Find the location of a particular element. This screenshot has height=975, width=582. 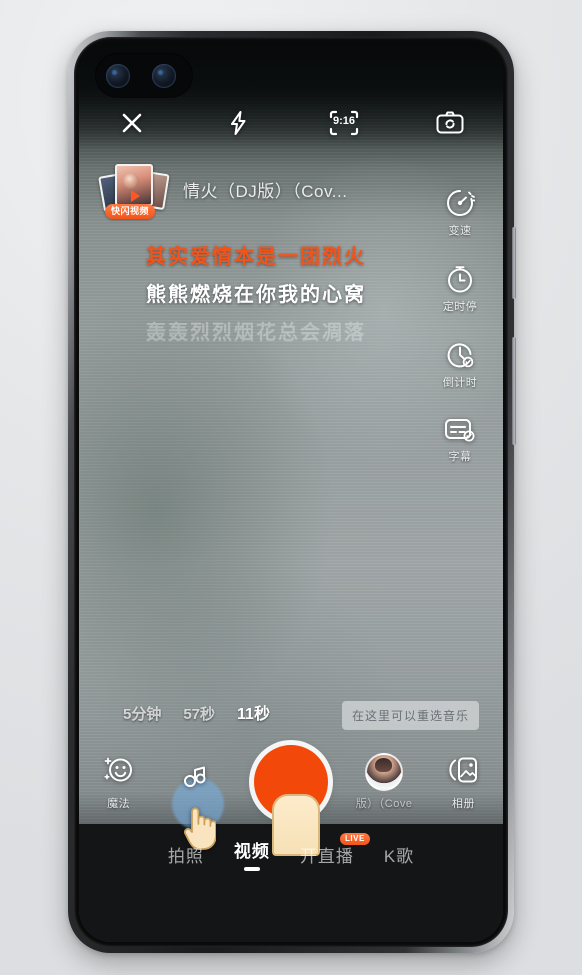

volume-button is located at coordinates (514, 263).